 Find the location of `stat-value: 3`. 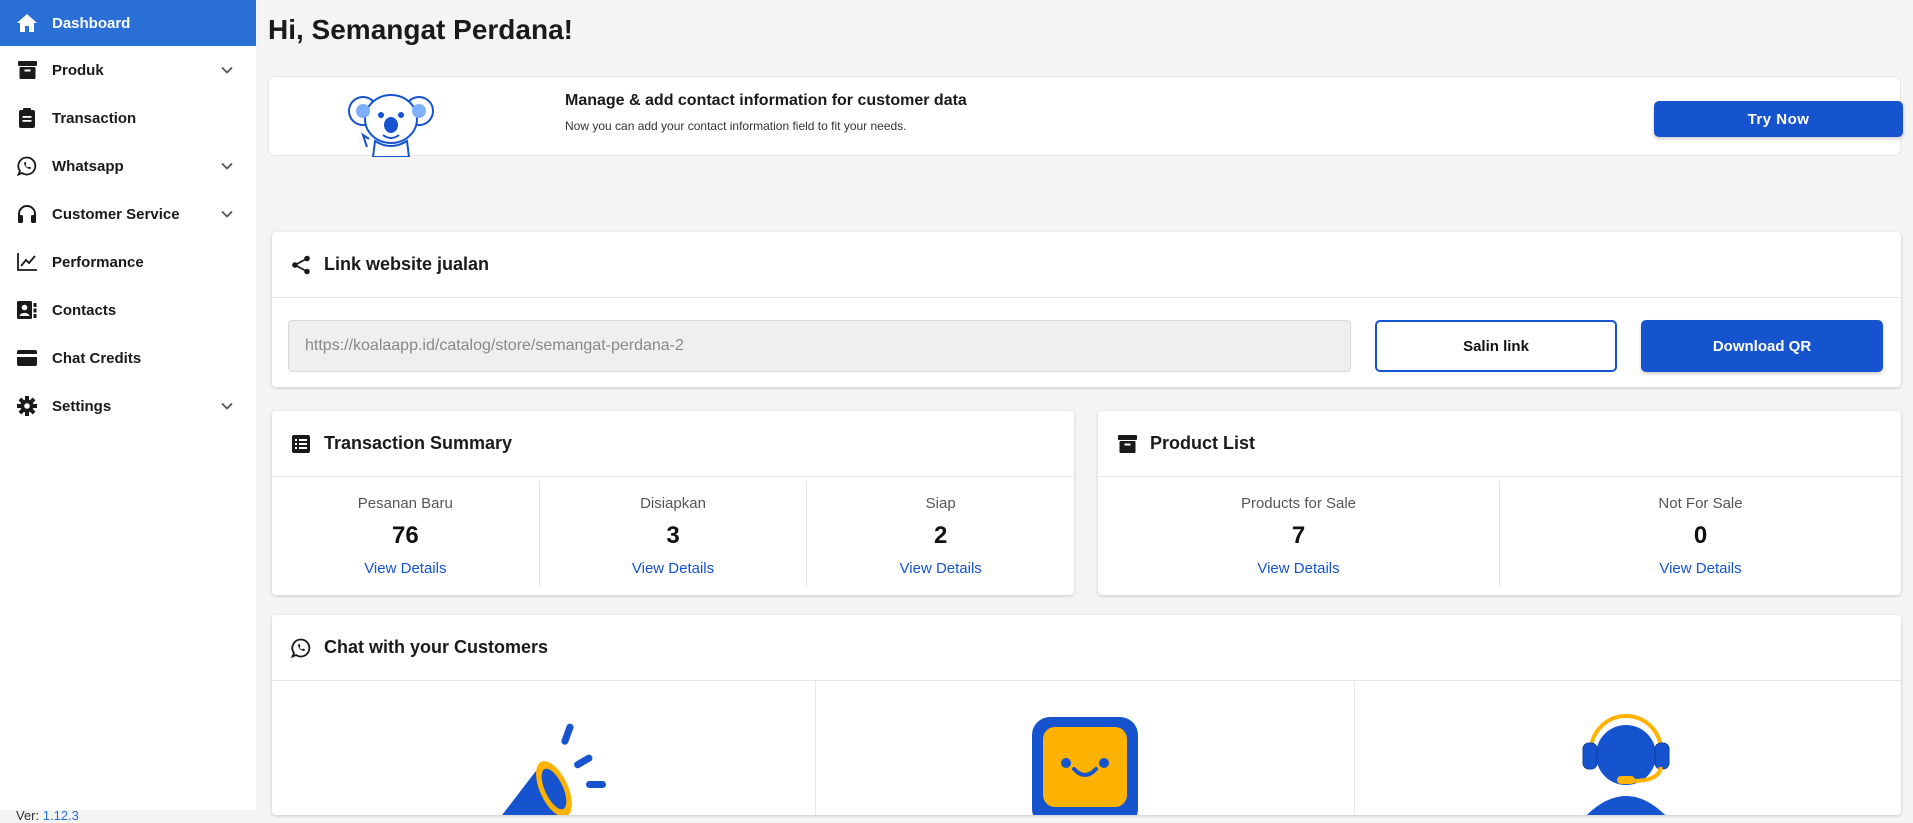

stat-value: 3 is located at coordinates (673, 535).